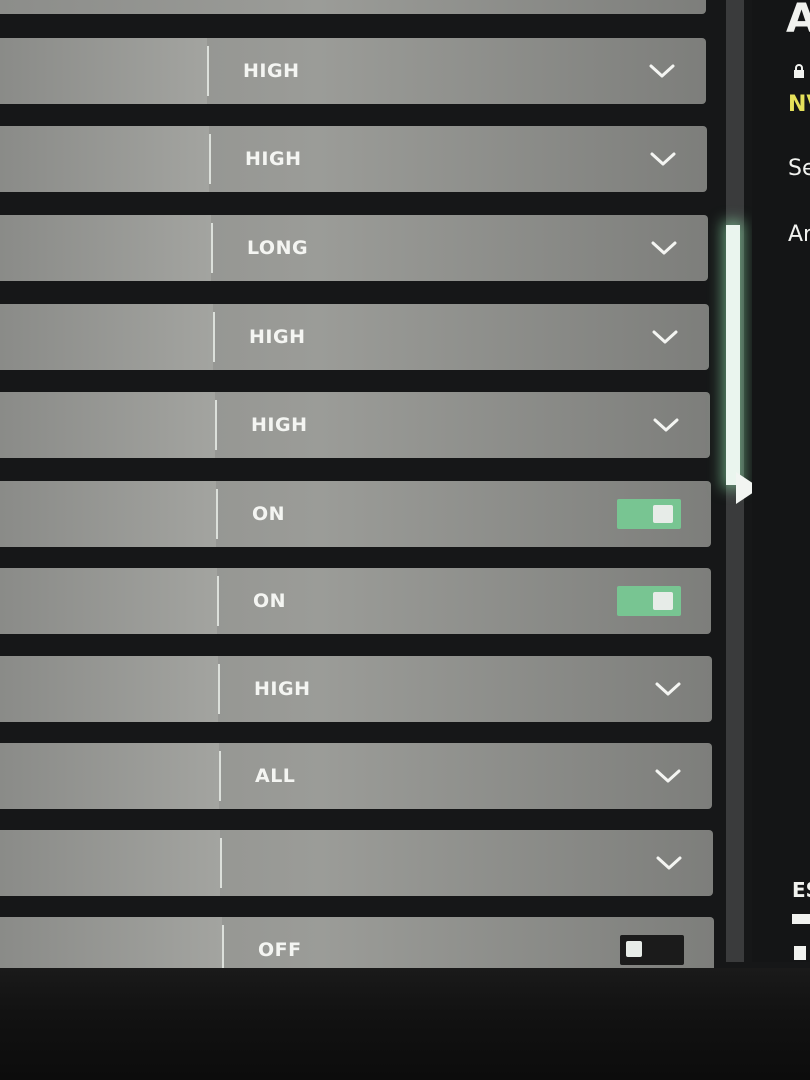  What do you see at coordinates (356, 863) in the screenshot?
I see `settings-row` at bounding box center [356, 863].